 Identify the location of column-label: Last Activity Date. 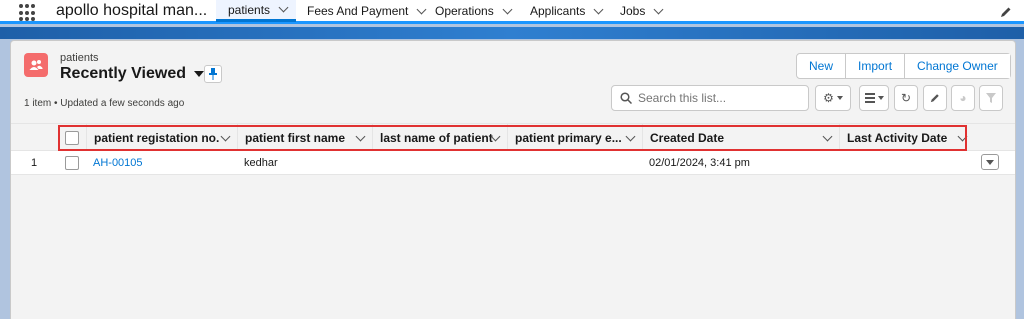
(897, 138).